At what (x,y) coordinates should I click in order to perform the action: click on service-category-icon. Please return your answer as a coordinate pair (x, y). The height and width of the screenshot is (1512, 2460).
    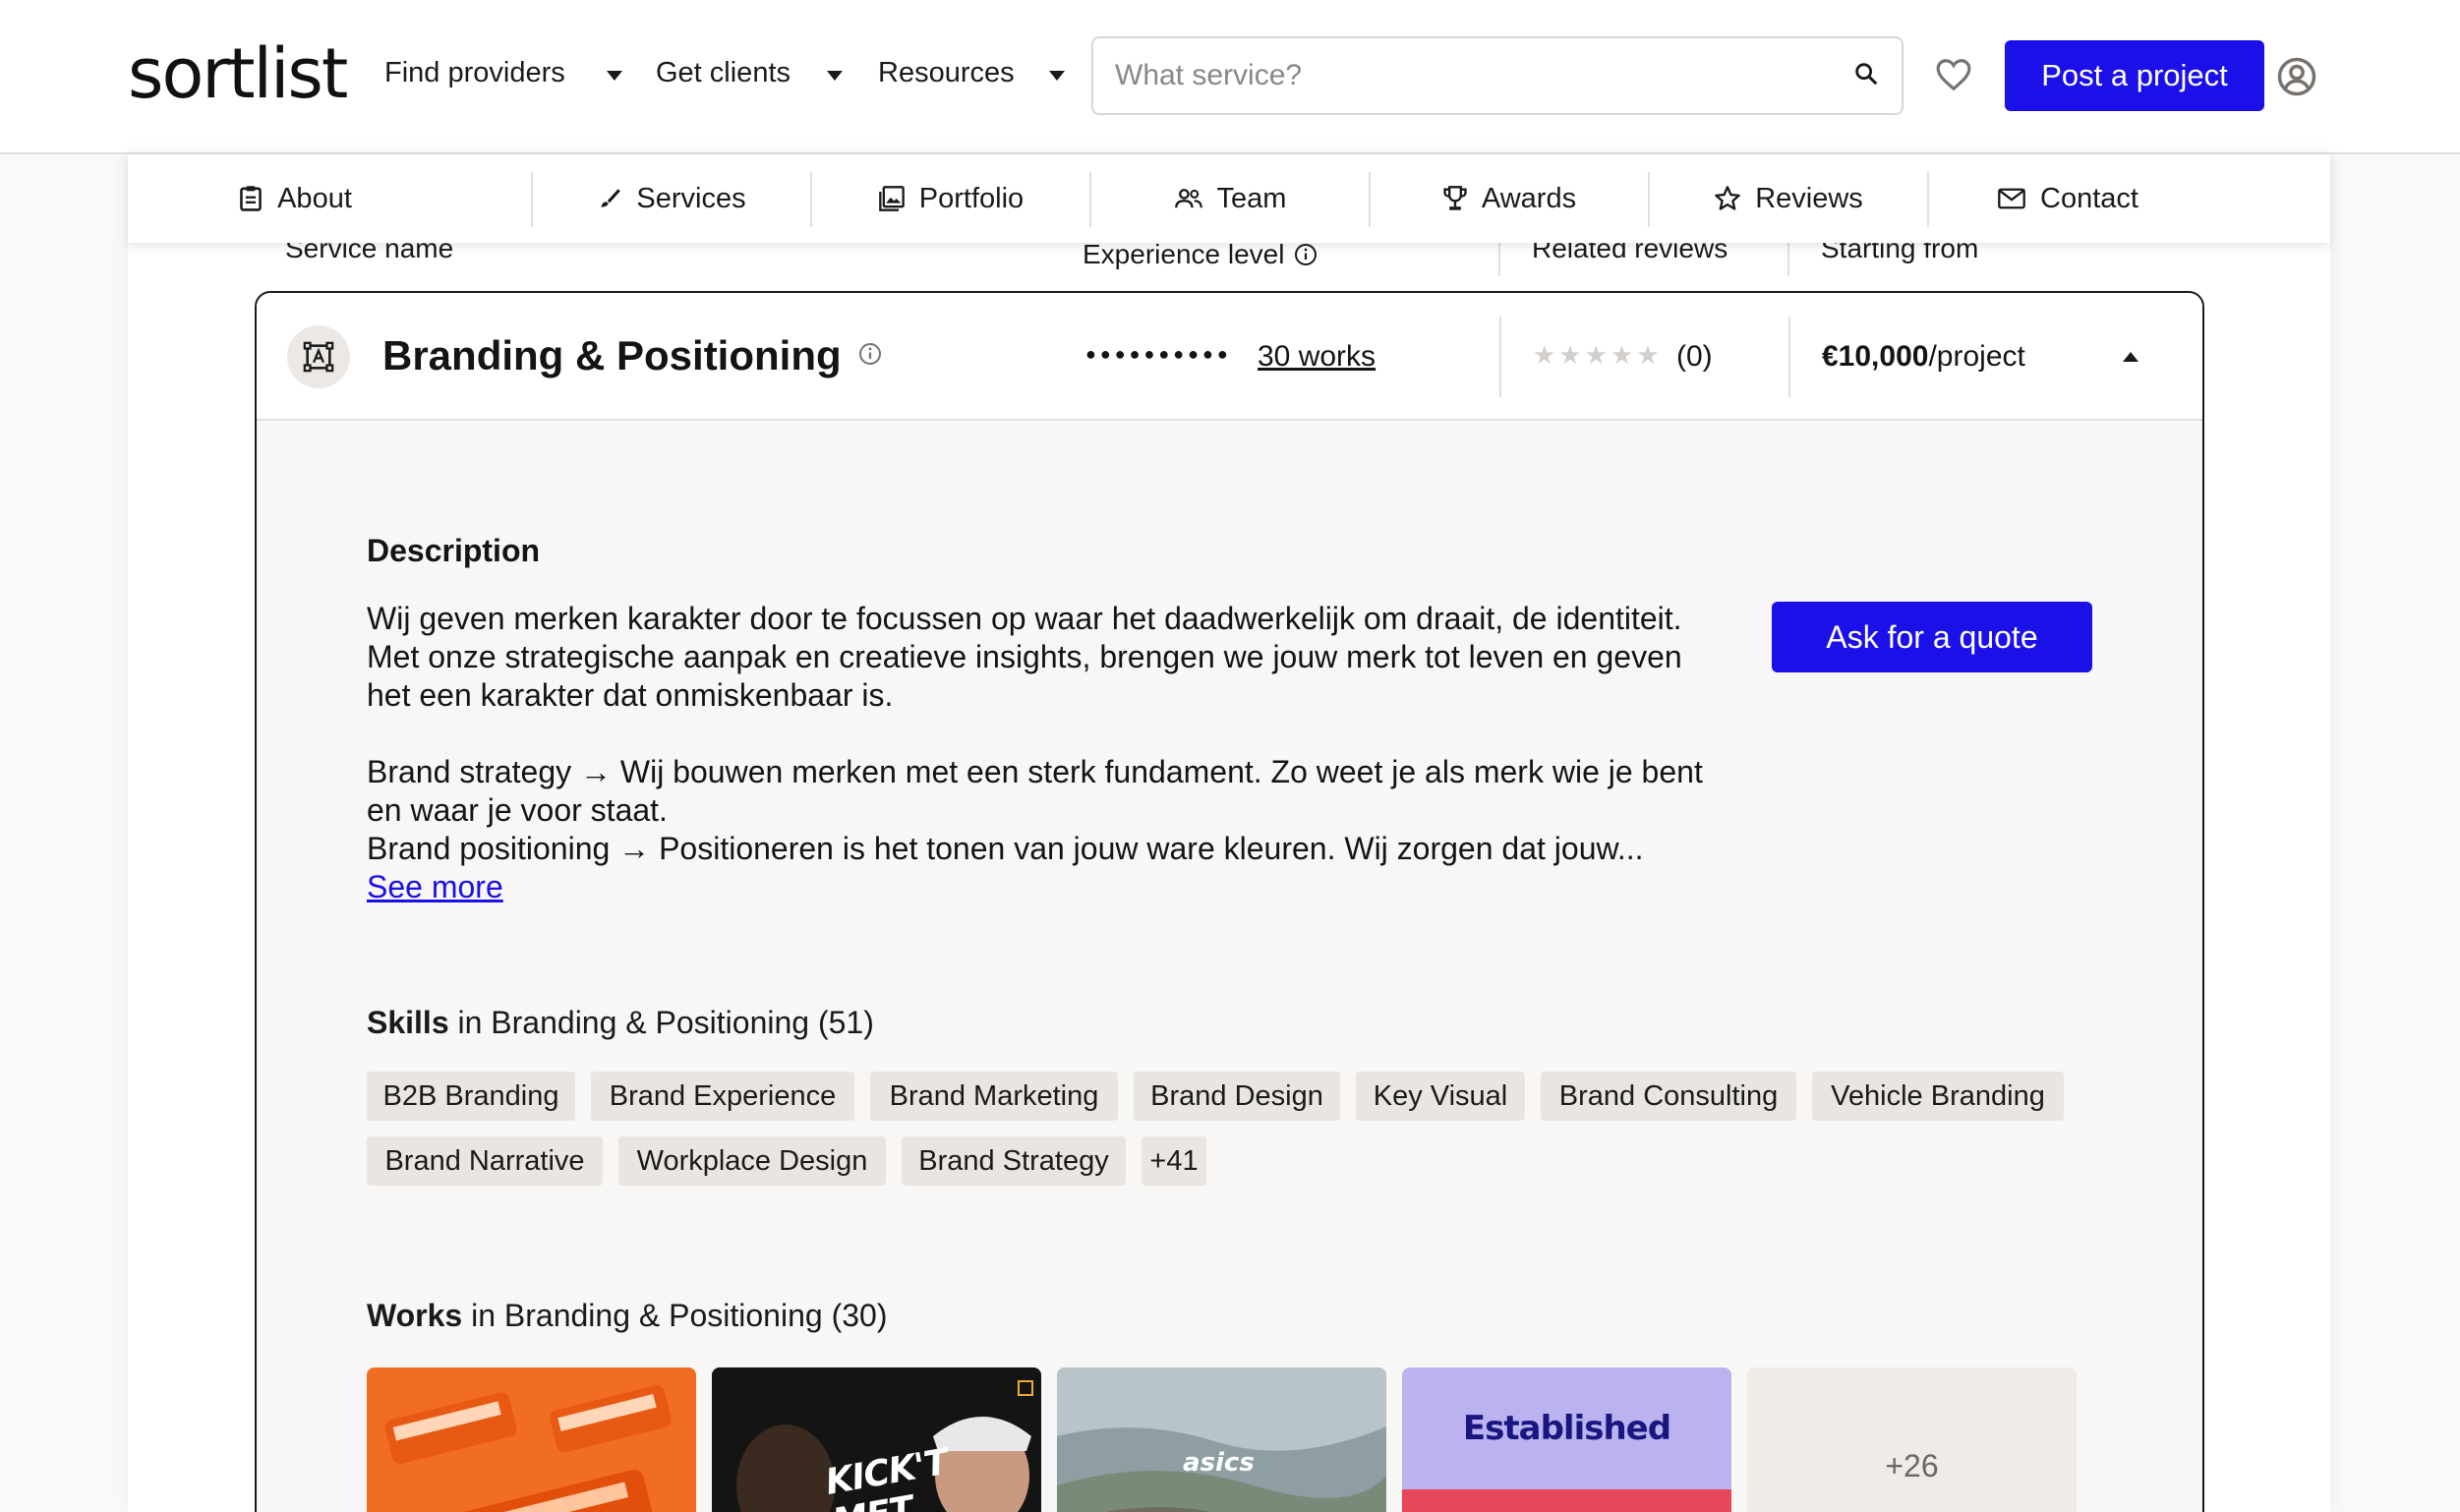
    Looking at the image, I should click on (318, 356).